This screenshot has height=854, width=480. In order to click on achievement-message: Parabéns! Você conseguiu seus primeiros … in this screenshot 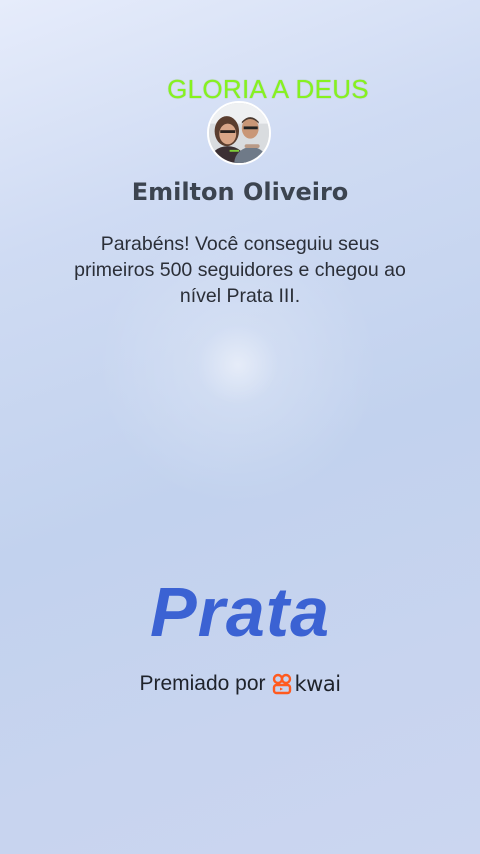, I will do `click(240, 270)`.